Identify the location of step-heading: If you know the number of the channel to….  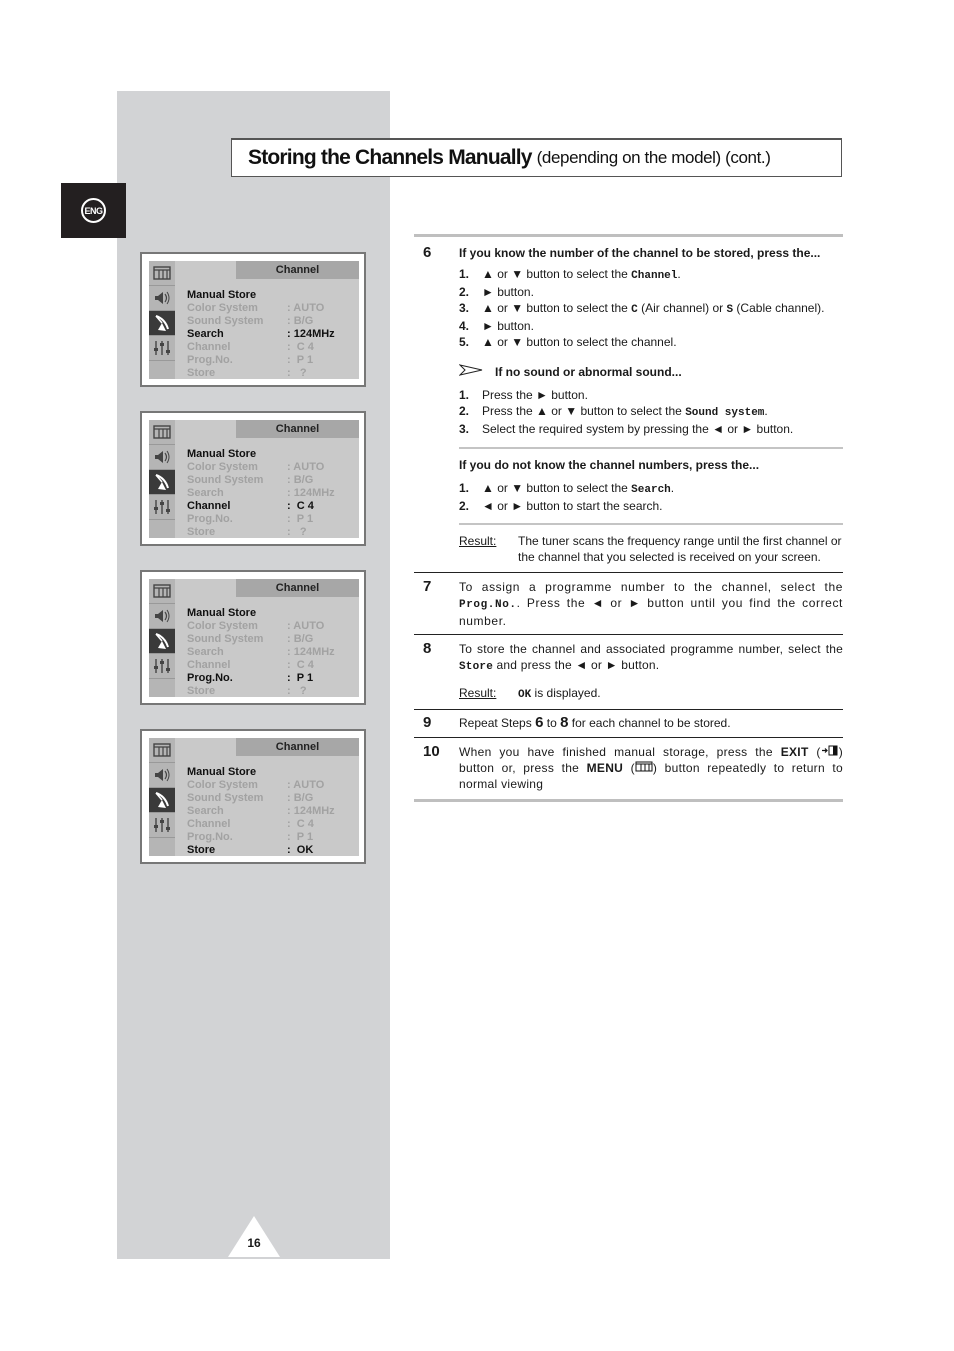
(640, 253).